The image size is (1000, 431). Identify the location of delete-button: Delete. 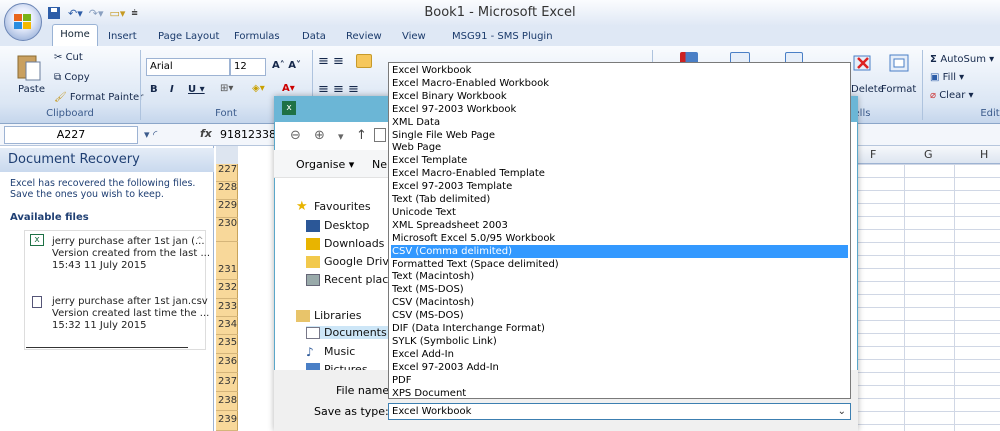
(867, 89).